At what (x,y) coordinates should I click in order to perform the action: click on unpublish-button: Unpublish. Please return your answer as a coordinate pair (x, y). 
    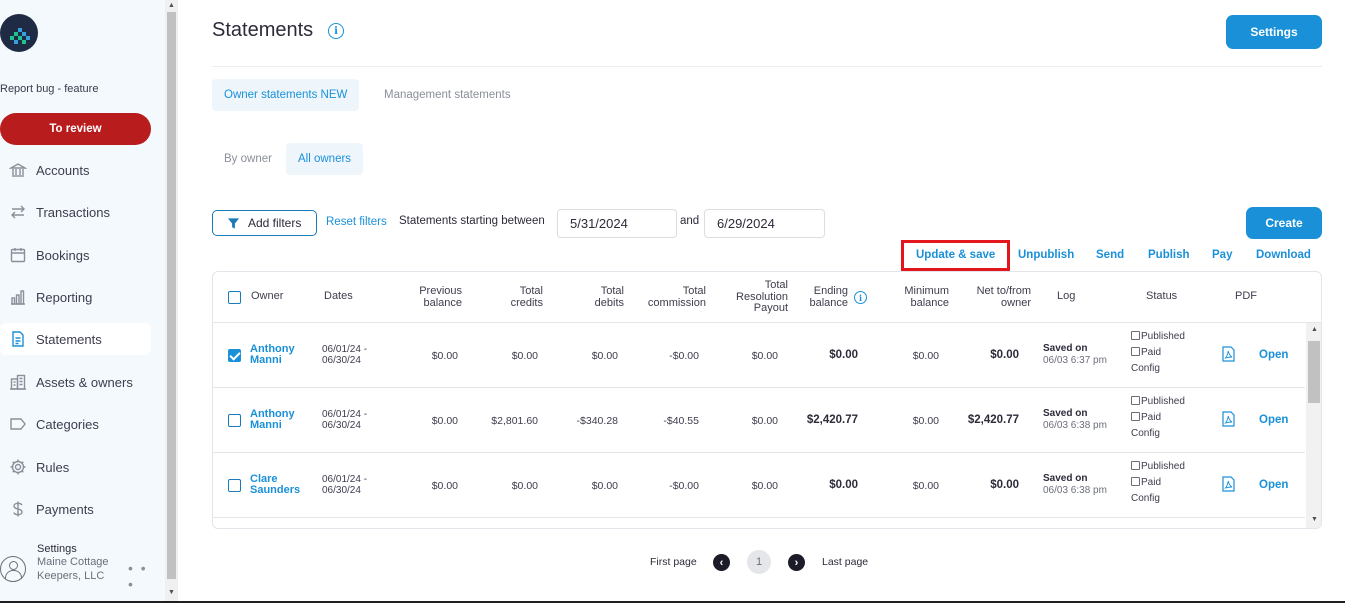
    Looking at the image, I should click on (1046, 255).